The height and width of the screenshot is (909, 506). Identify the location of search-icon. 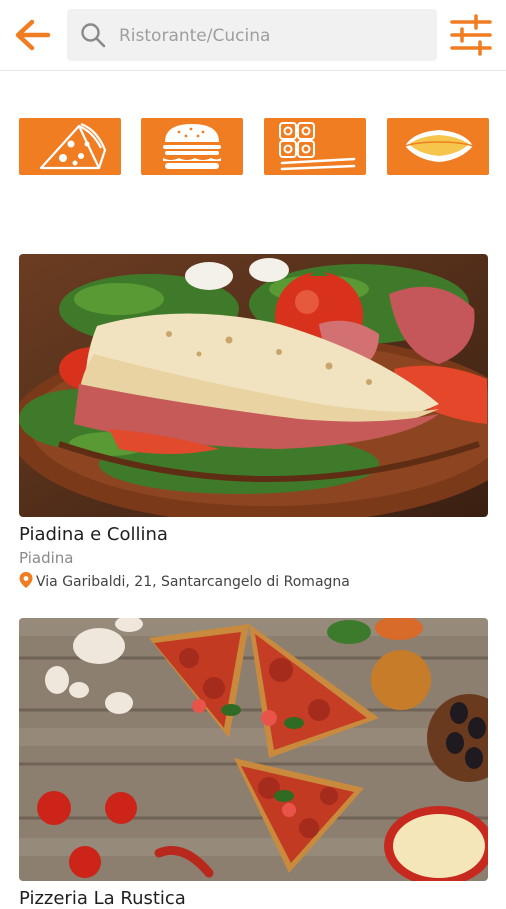
(93, 35).